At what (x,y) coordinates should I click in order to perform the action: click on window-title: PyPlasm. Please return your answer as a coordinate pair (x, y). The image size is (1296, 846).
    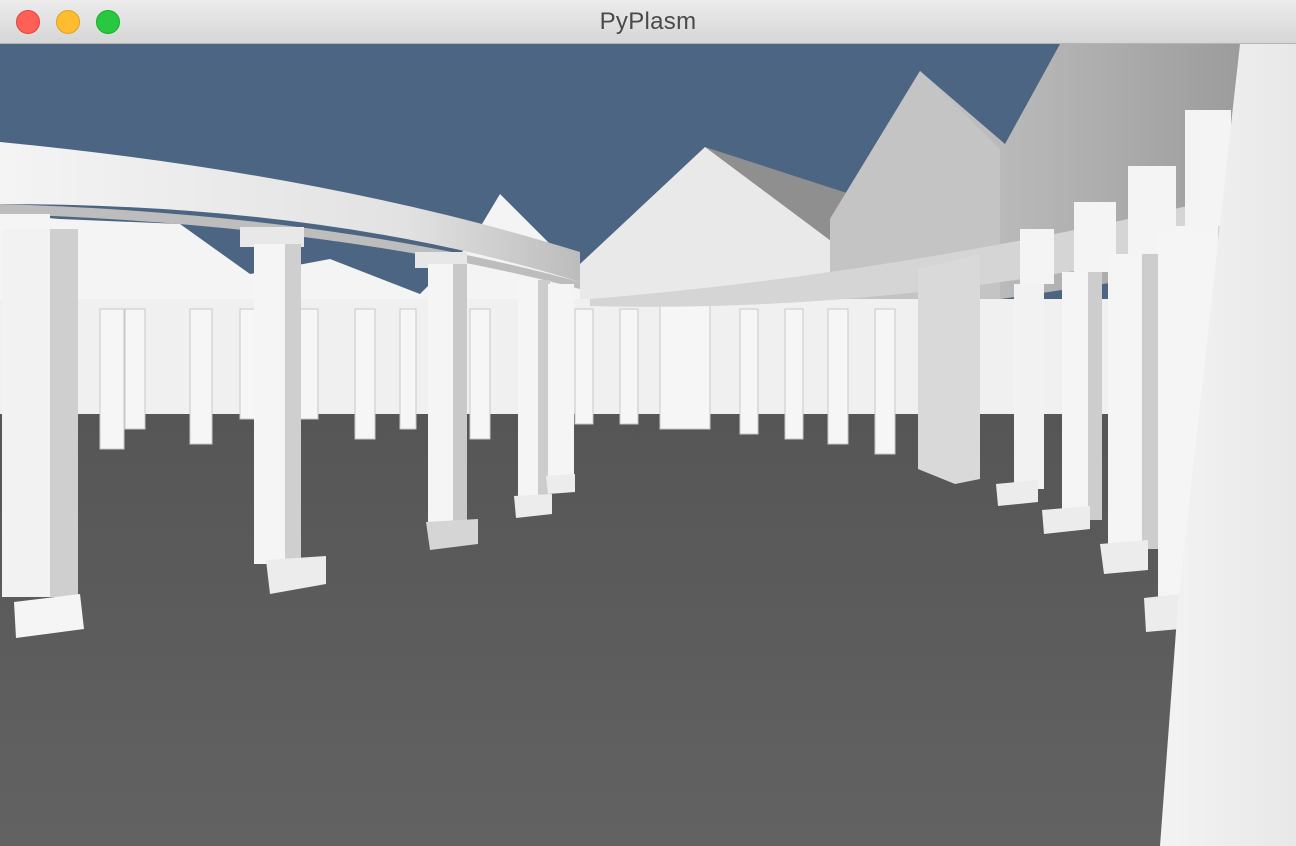
    Looking at the image, I should click on (648, 21).